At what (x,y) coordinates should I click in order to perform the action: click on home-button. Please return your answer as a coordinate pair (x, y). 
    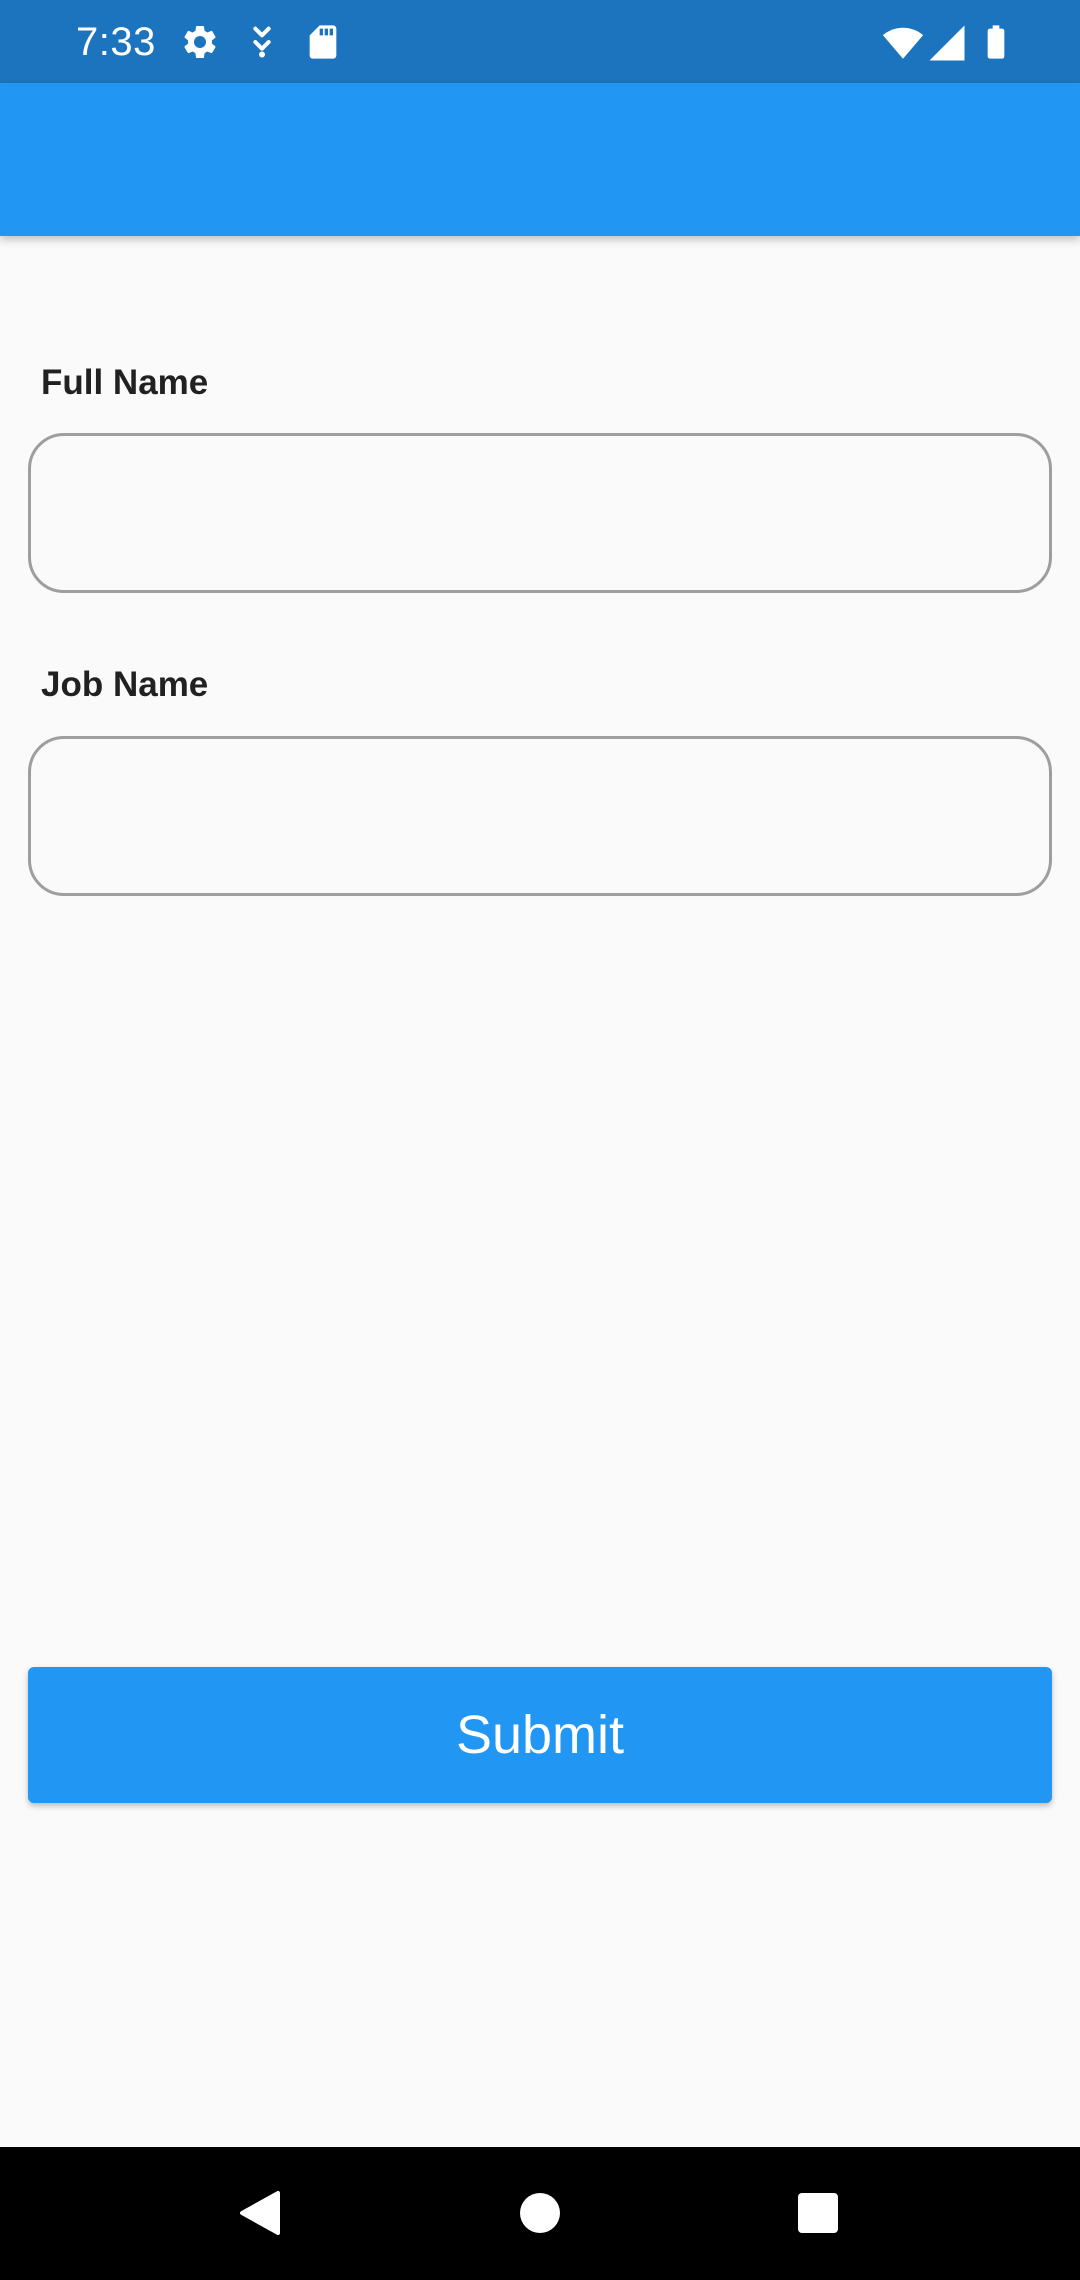
    Looking at the image, I should click on (540, 2213).